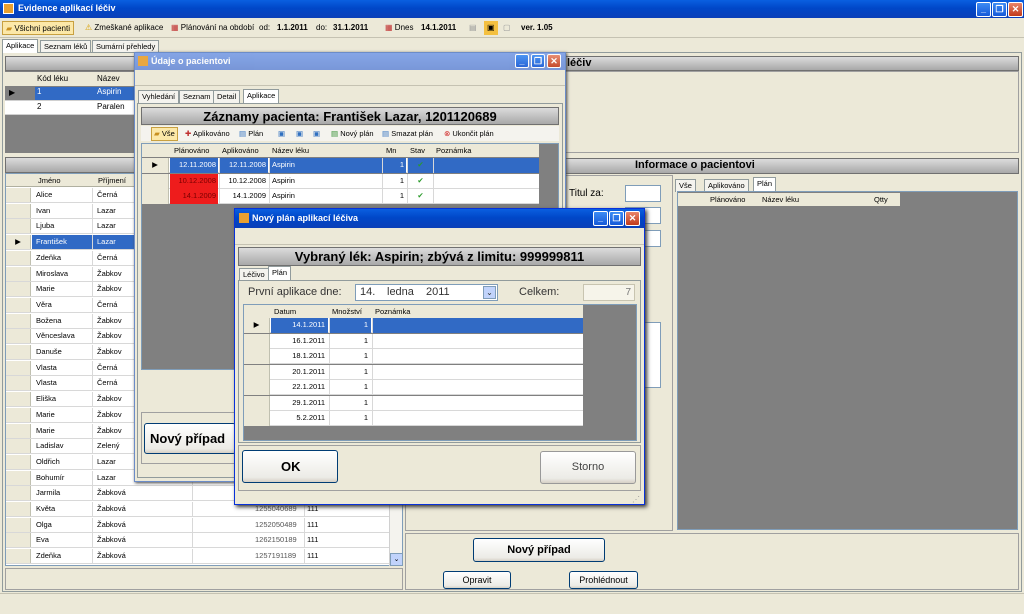 The height and width of the screenshot is (614, 1024). I want to click on print-icon: ▤, so click(473, 28).